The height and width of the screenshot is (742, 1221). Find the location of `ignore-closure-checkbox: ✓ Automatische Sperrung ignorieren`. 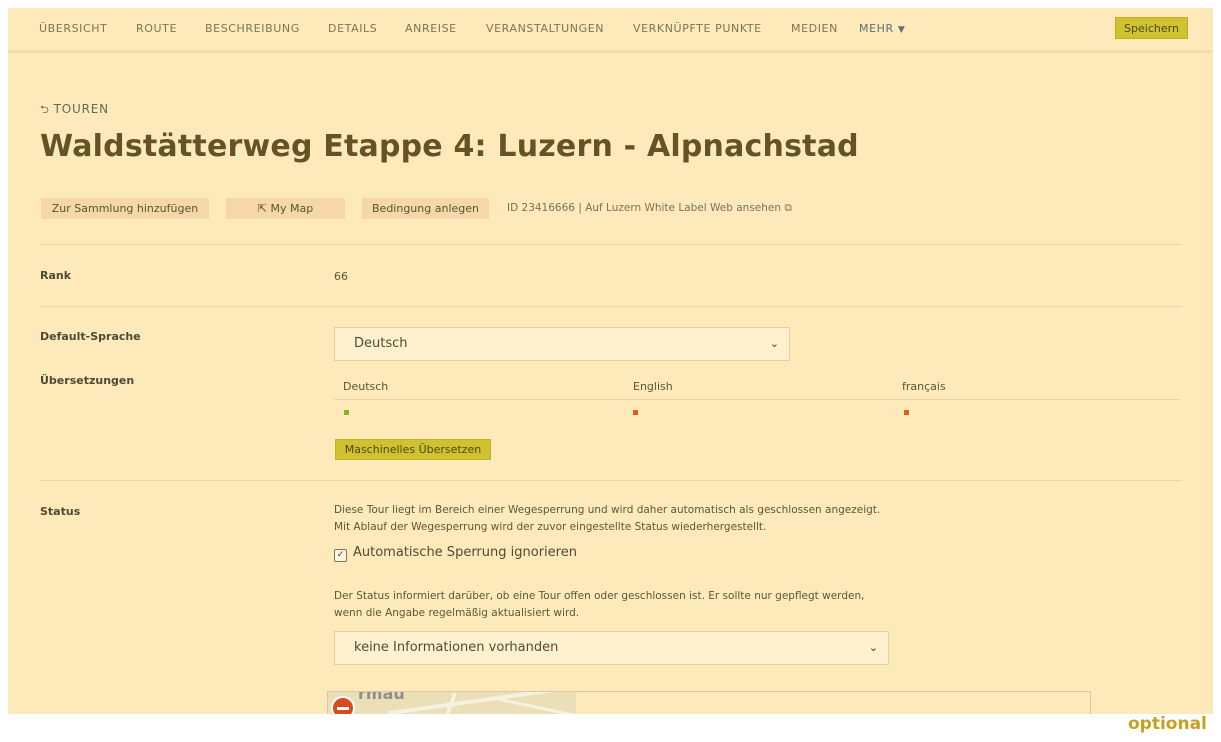

ignore-closure-checkbox: ✓ Automatische Sperrung ignorieren is located at coordinates (455, 553).